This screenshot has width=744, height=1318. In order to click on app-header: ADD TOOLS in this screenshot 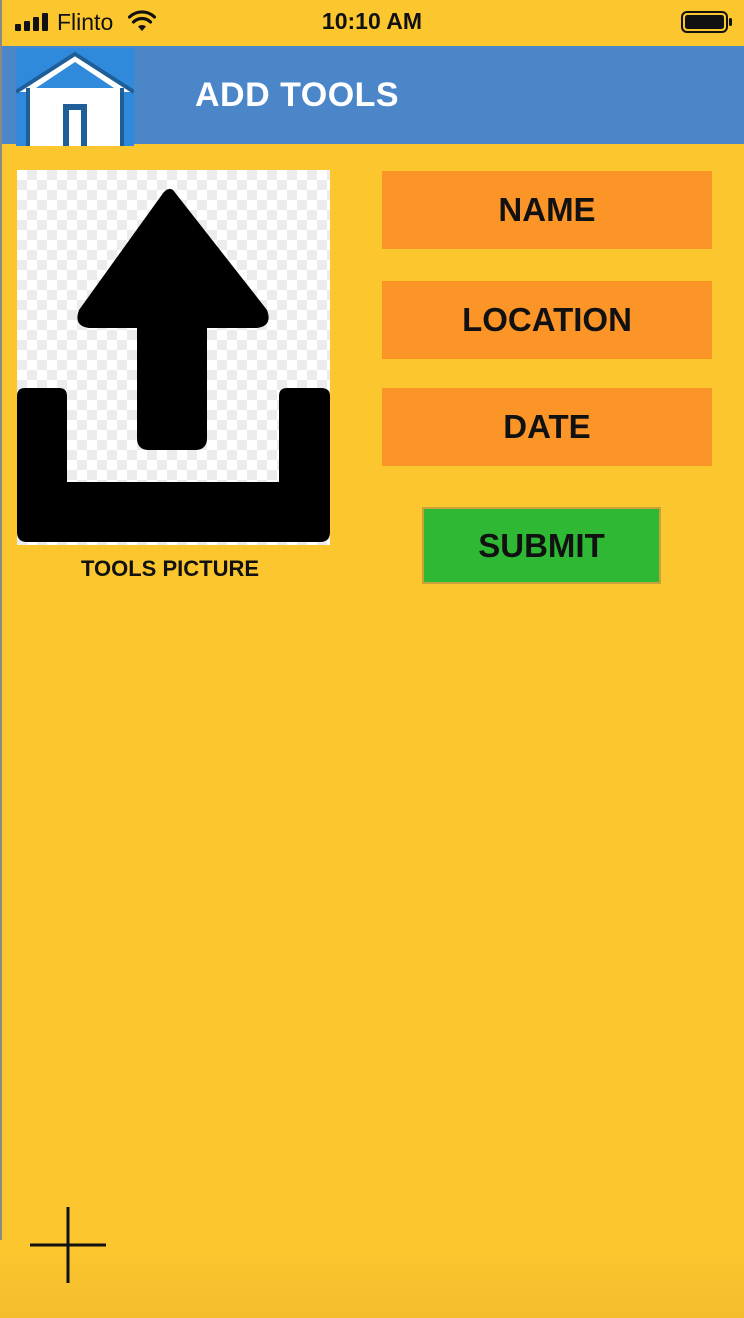, I will do `click(373, 96)`.